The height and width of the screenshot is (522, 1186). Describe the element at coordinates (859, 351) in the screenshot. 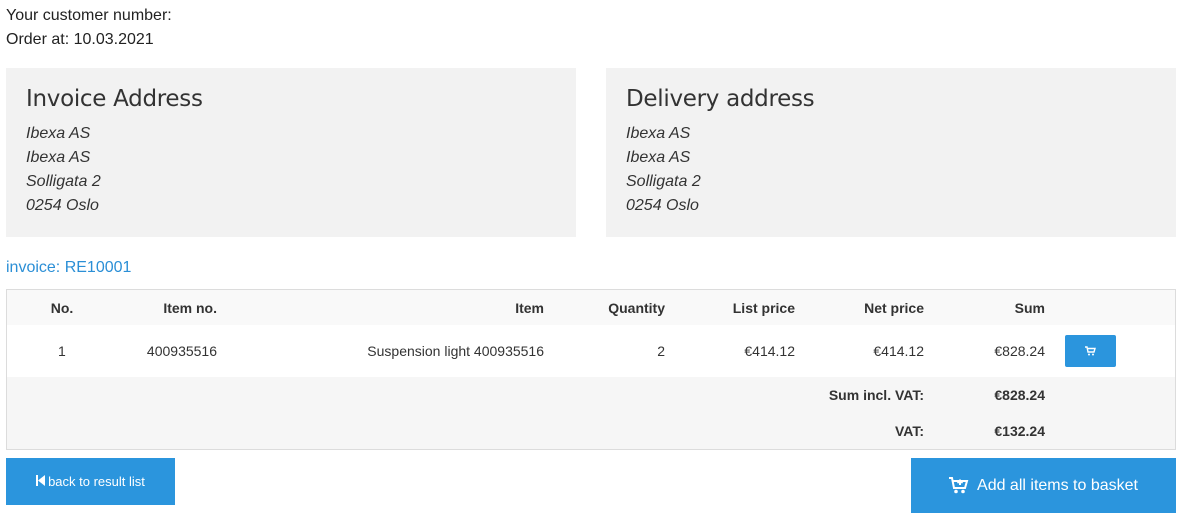

I see `cell-net-price: €414.12` at that location.